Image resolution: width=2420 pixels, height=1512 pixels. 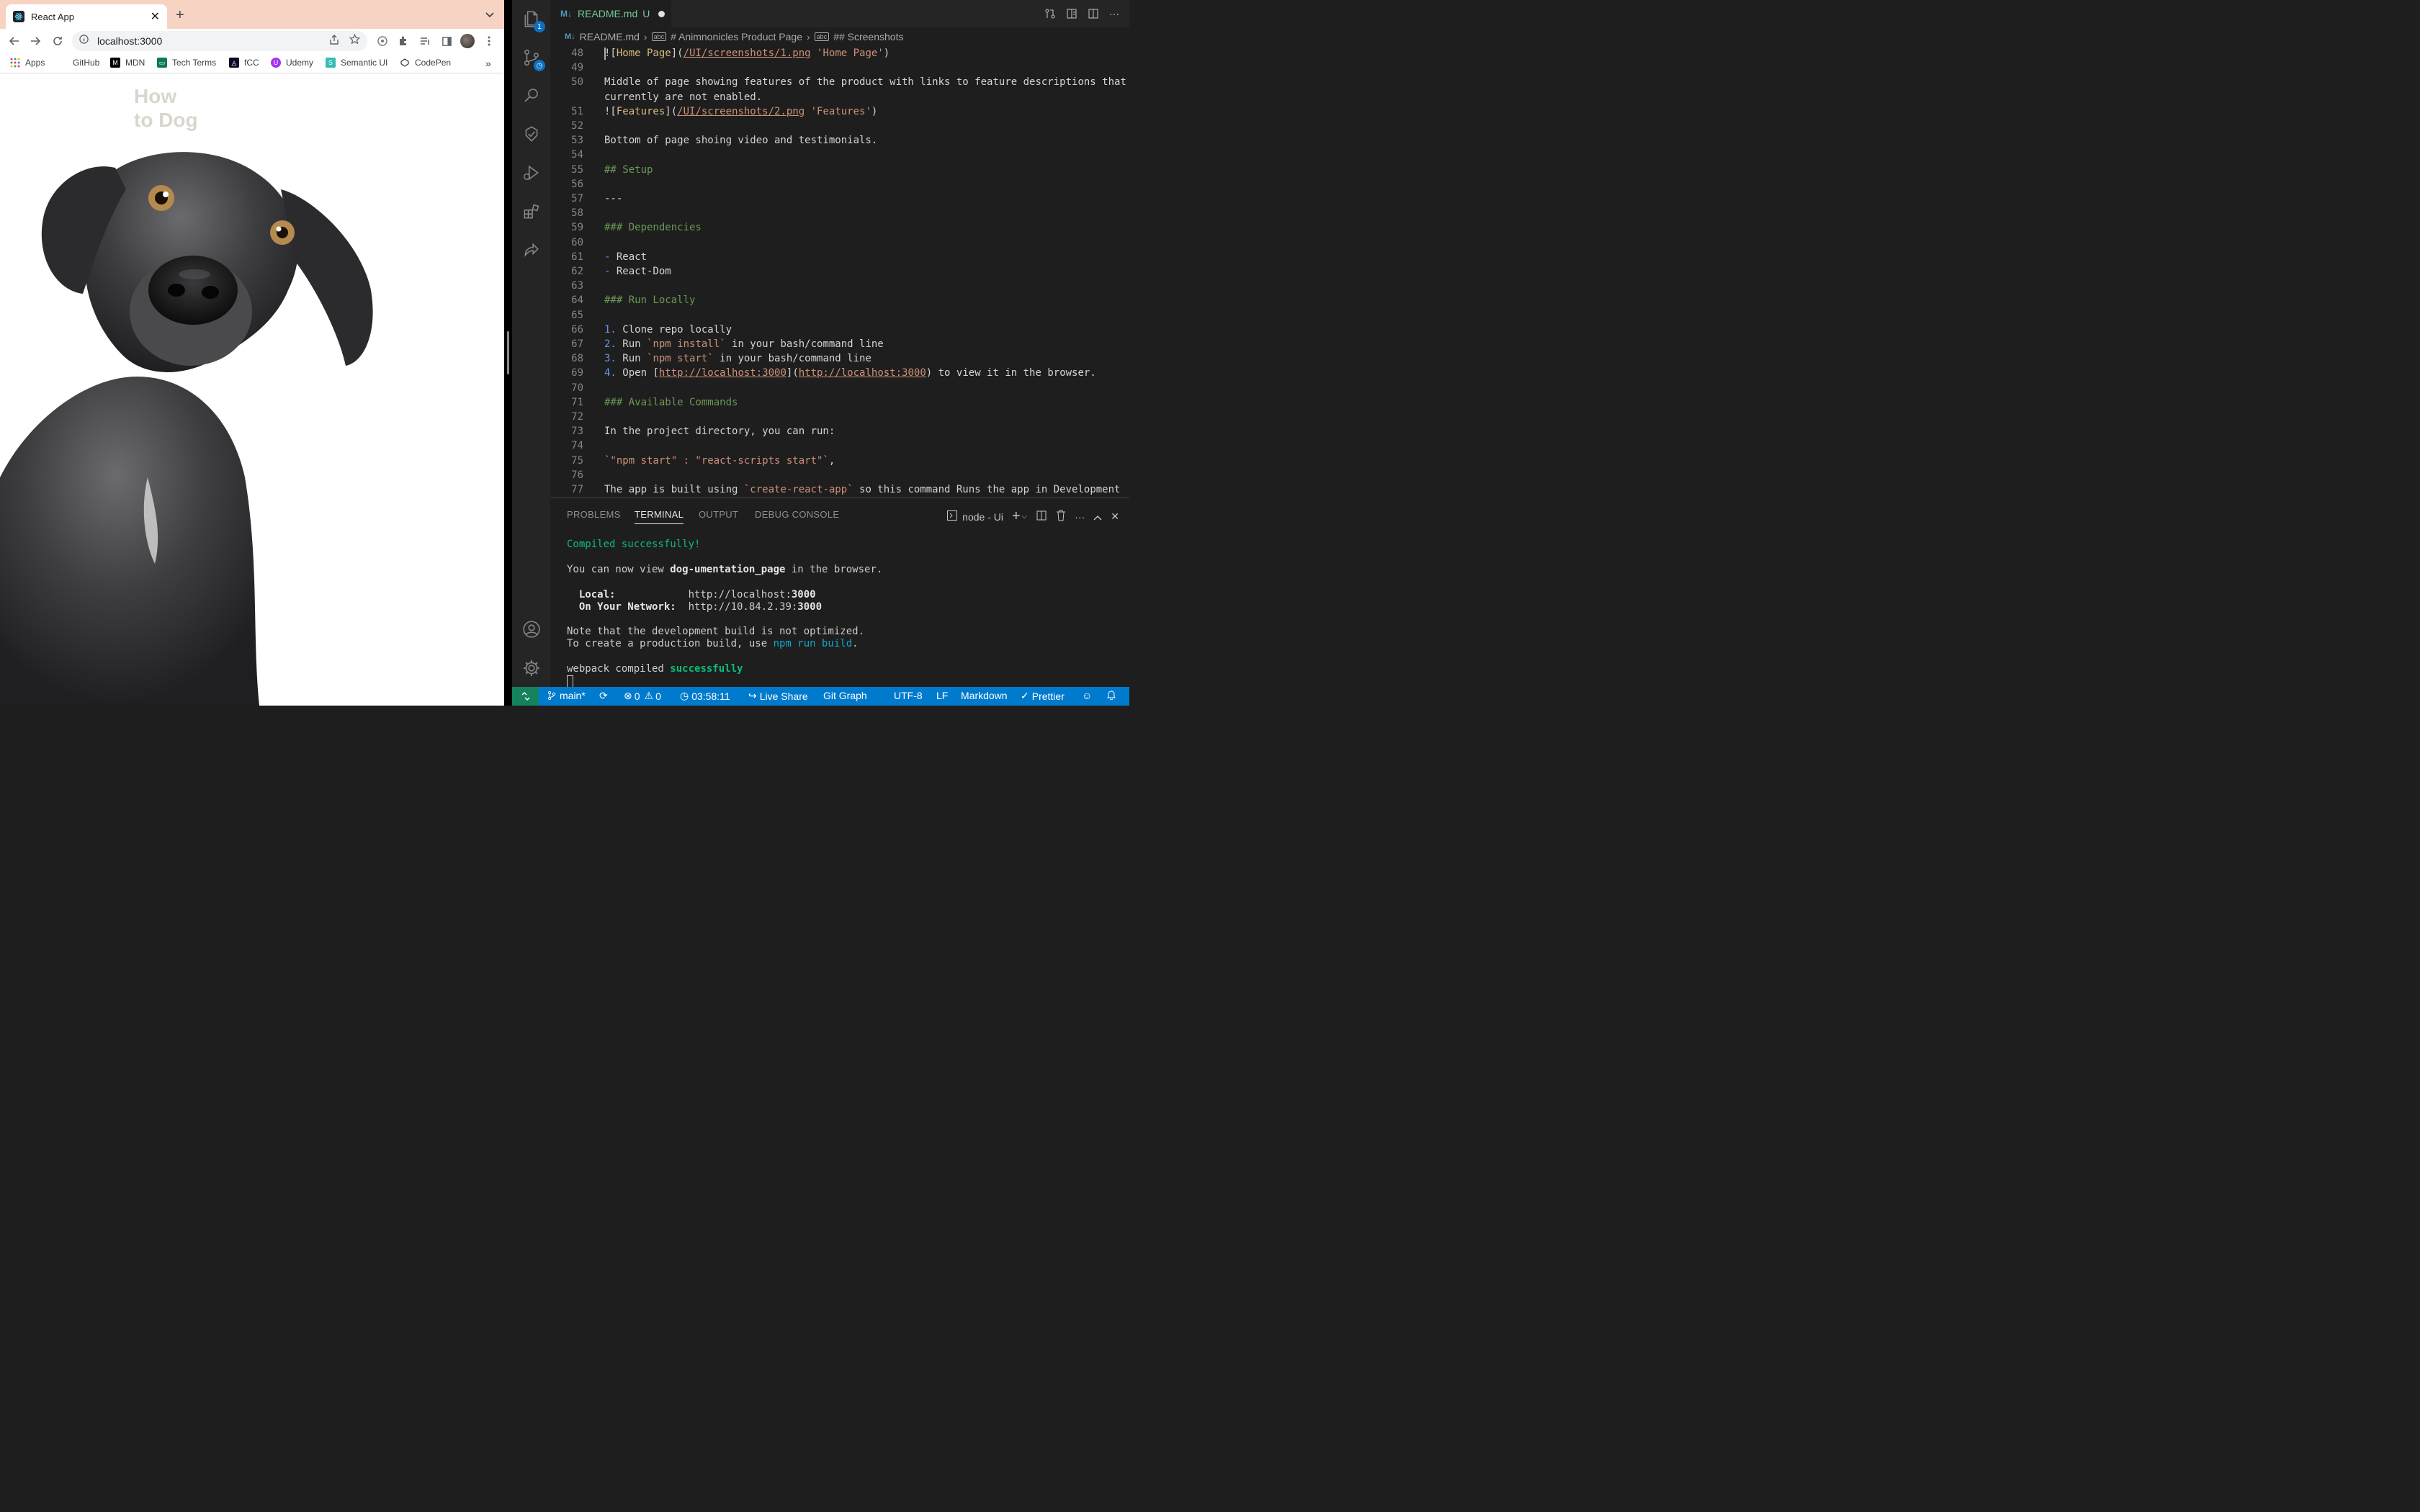 What do you see at coordinates (839, 300) in the screenshot?
I see `code-line: 64 ### Run Locally` at bounding box center [839, 300].